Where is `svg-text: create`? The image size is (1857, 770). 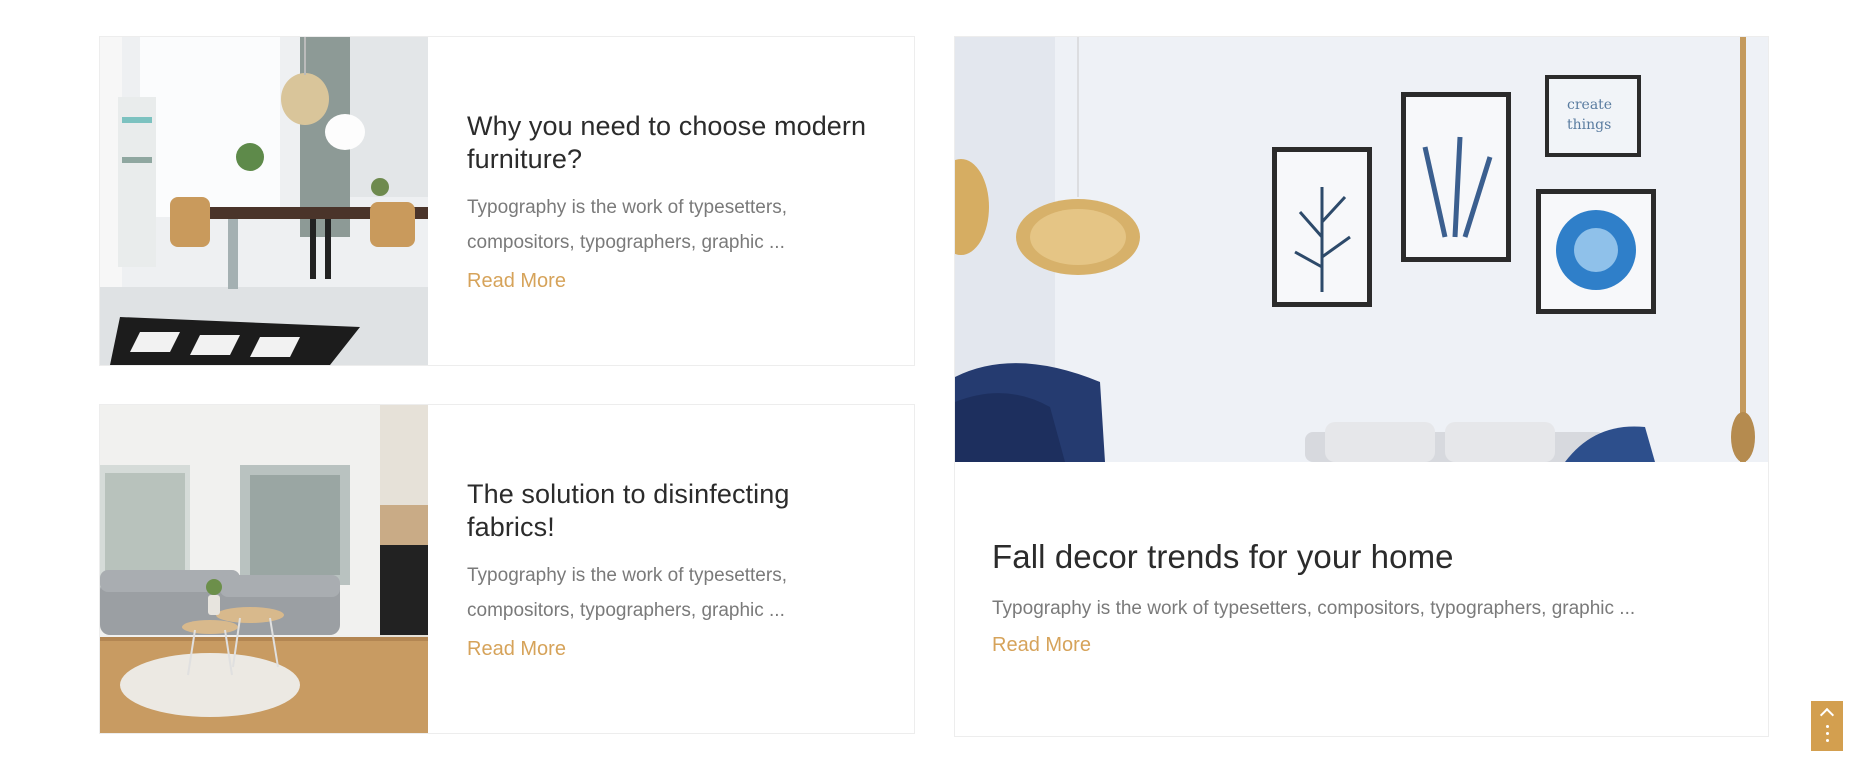
svg-text: create is located at coordinates (1589, 105).